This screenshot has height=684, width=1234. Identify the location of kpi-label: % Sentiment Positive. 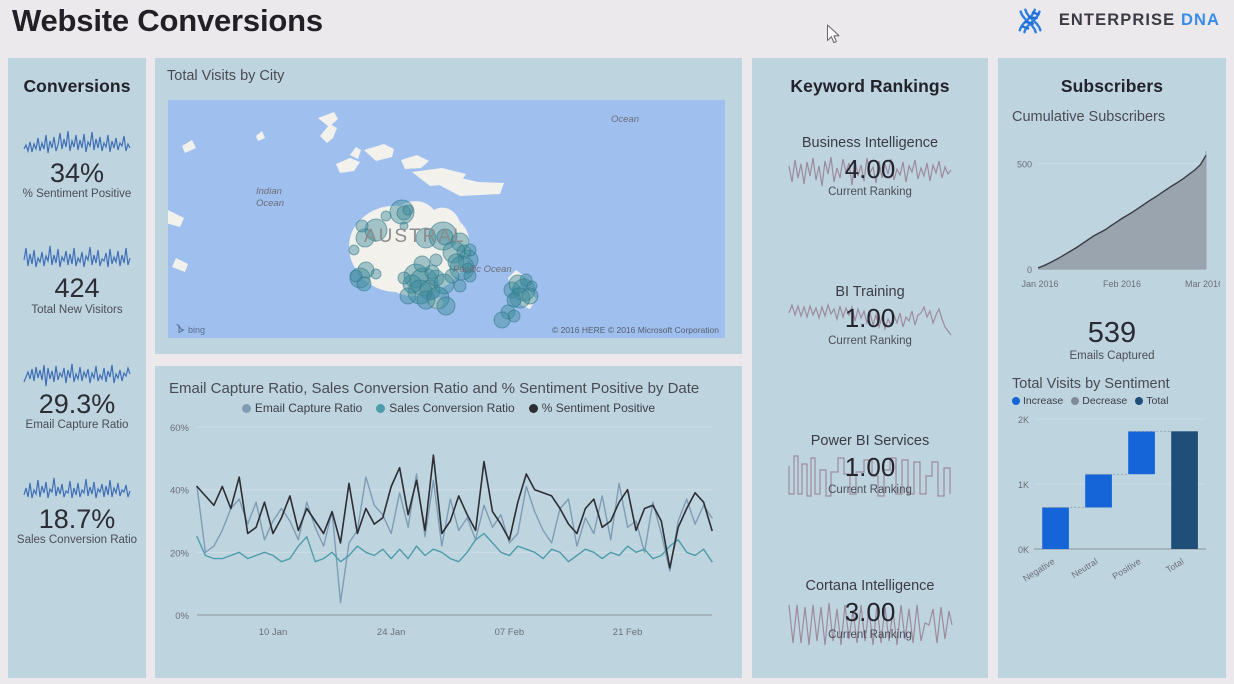
(77, 194).